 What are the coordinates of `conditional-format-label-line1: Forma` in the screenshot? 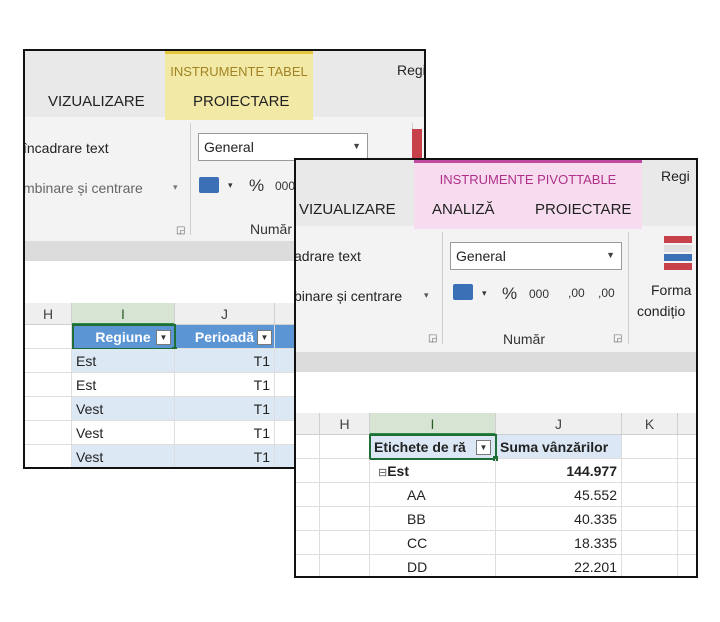 It's located at (671, 290).